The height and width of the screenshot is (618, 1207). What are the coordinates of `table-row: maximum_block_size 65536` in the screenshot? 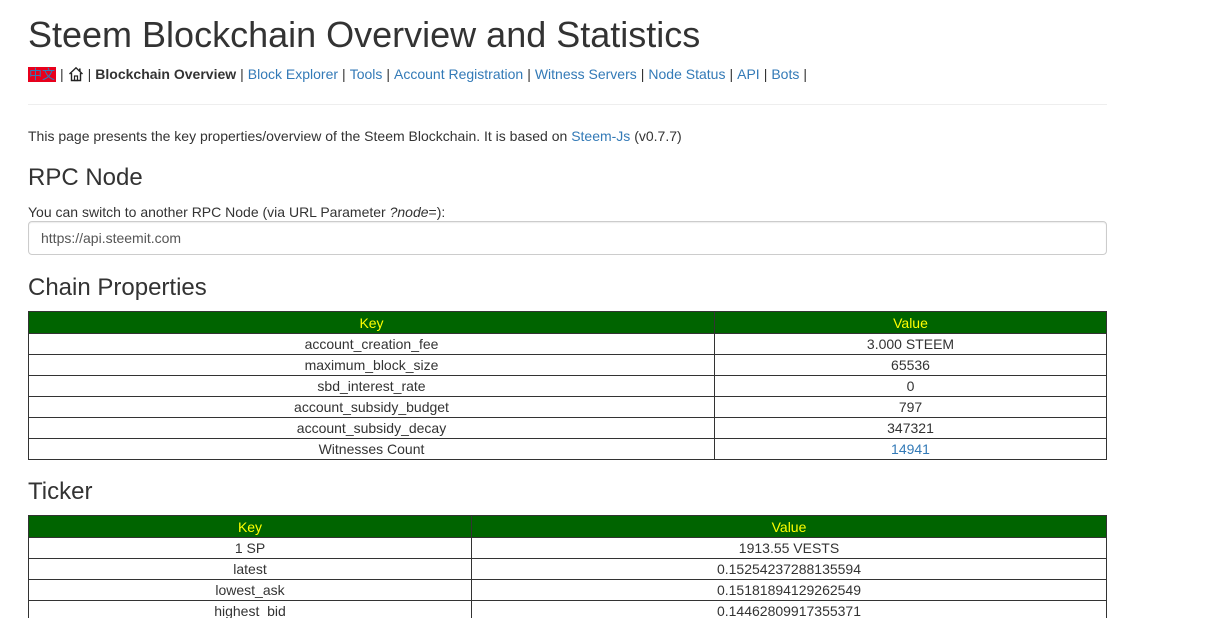 It's located at (567, 365).